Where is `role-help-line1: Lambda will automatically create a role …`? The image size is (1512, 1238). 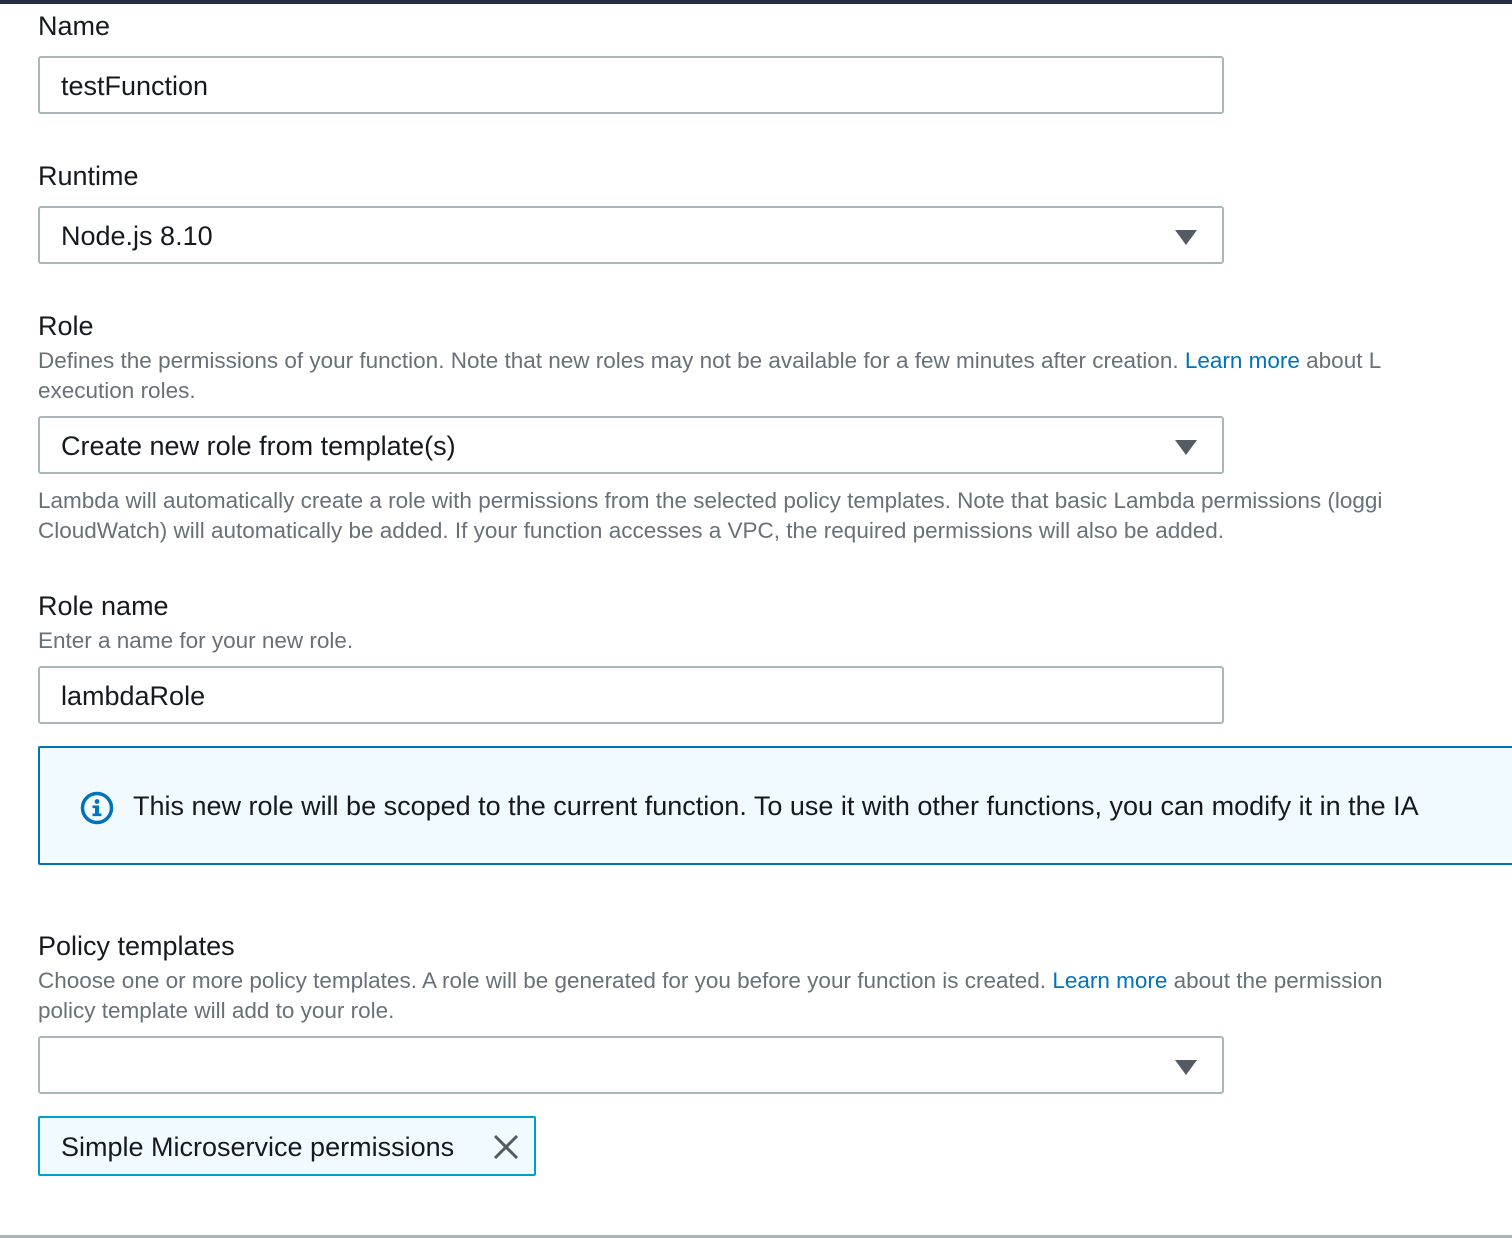
role-help-line1: Lambda will automatically create a role … is located at coordinates (710, 500).